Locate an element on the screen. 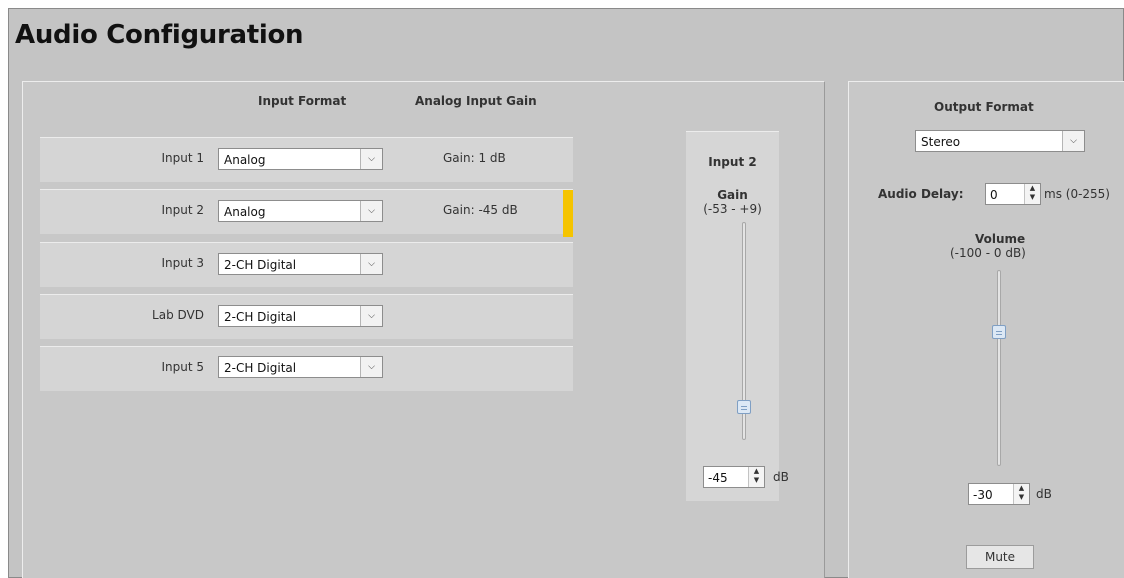 The image size is (1124, 578). output-format-select: Stereo ⌵ is located at coordinates (1000, 141).